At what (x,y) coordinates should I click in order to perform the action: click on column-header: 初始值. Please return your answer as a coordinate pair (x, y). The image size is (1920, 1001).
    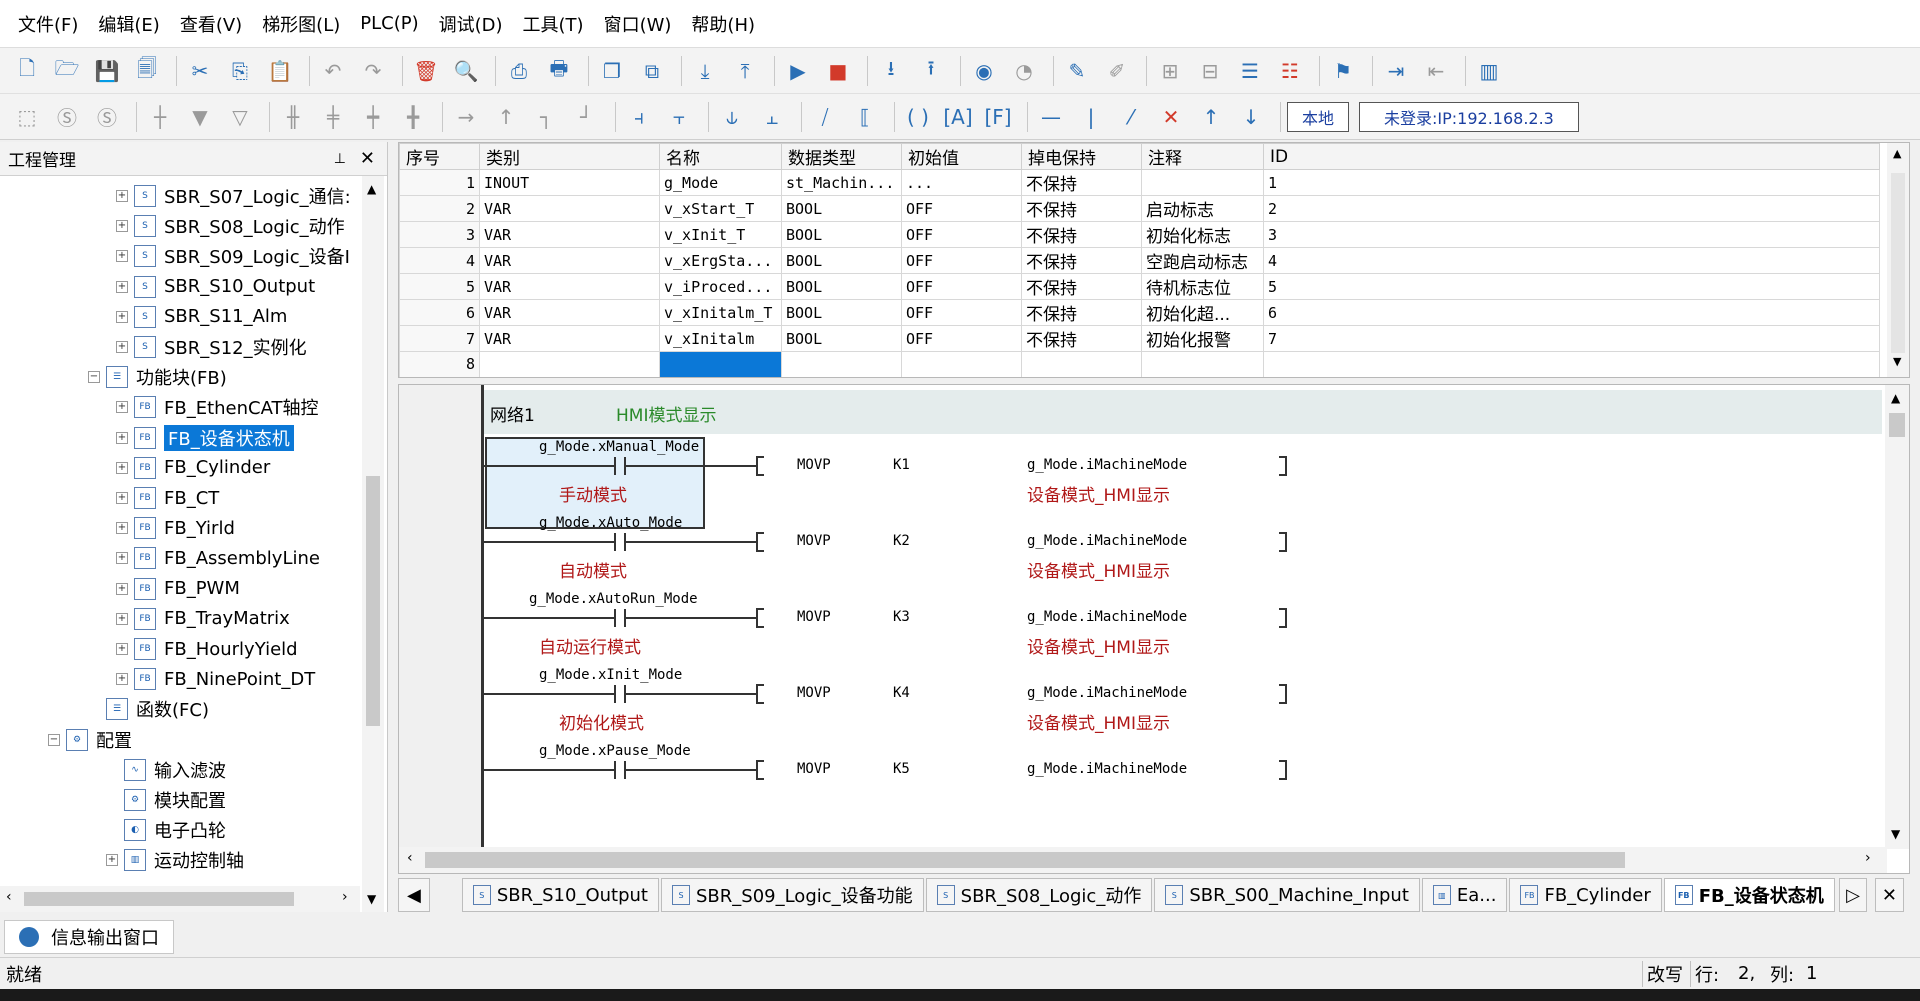
    Looking at the image, I should click on (961, 156).